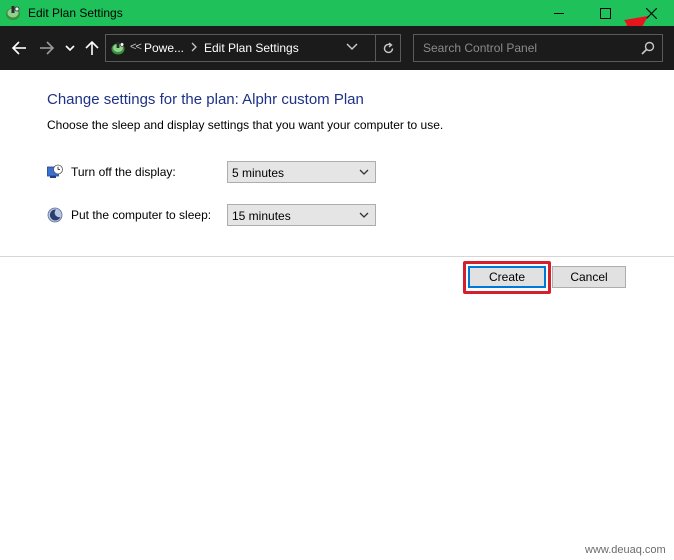 The width and height of the screenshot is (674, 560). Describe the element at coordinates (258, 173) in the screenshot. I see `display-timeout-value: 5 minutes` at that location.